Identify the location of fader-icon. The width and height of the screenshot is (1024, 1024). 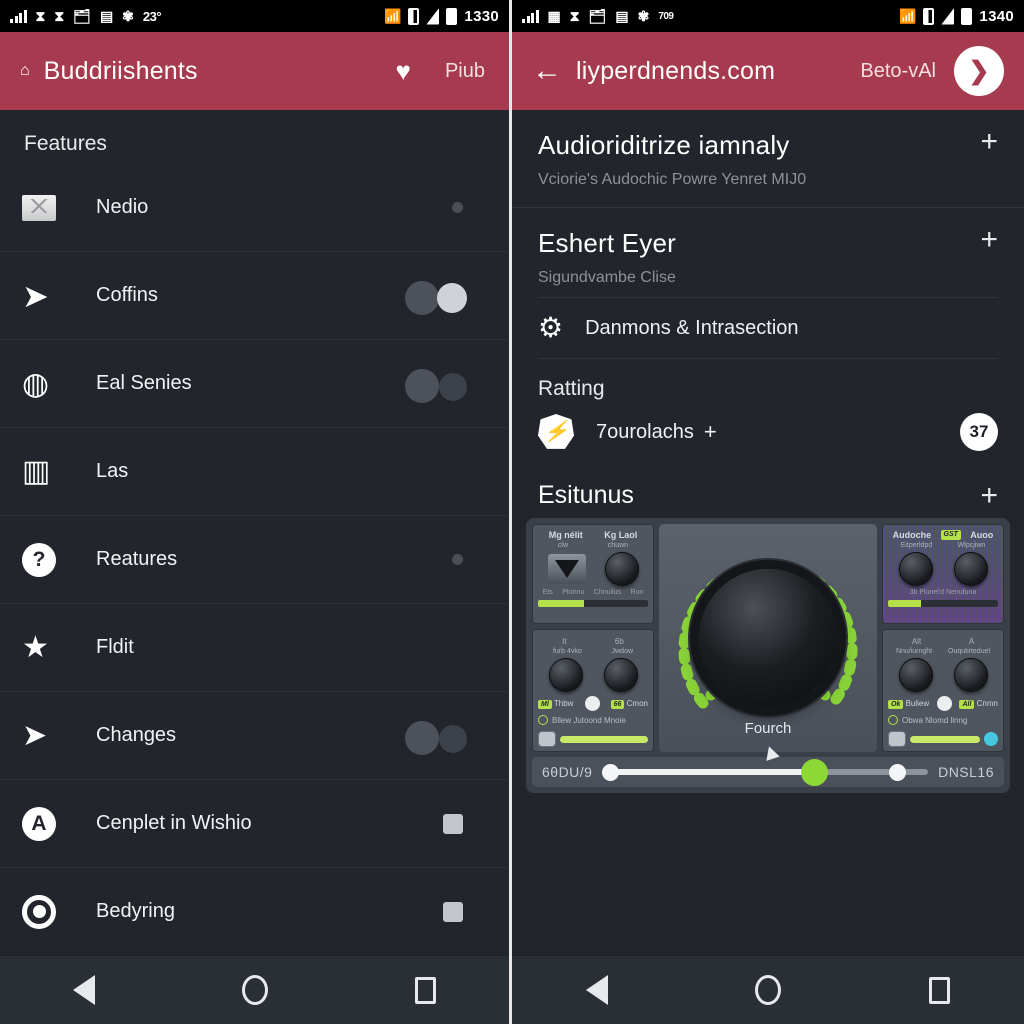
(566, 569).